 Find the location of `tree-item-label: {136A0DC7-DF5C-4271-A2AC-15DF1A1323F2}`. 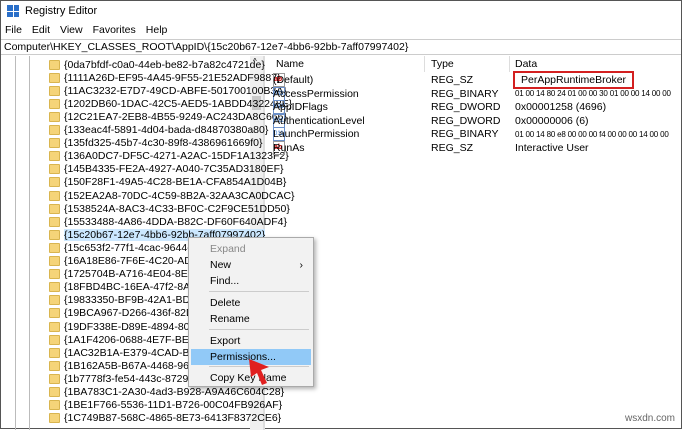

tree-item-label: {136A0DC7-DF5C-4271-A2AC-15DF1A1323F2} is located at coordinates (176, 156).